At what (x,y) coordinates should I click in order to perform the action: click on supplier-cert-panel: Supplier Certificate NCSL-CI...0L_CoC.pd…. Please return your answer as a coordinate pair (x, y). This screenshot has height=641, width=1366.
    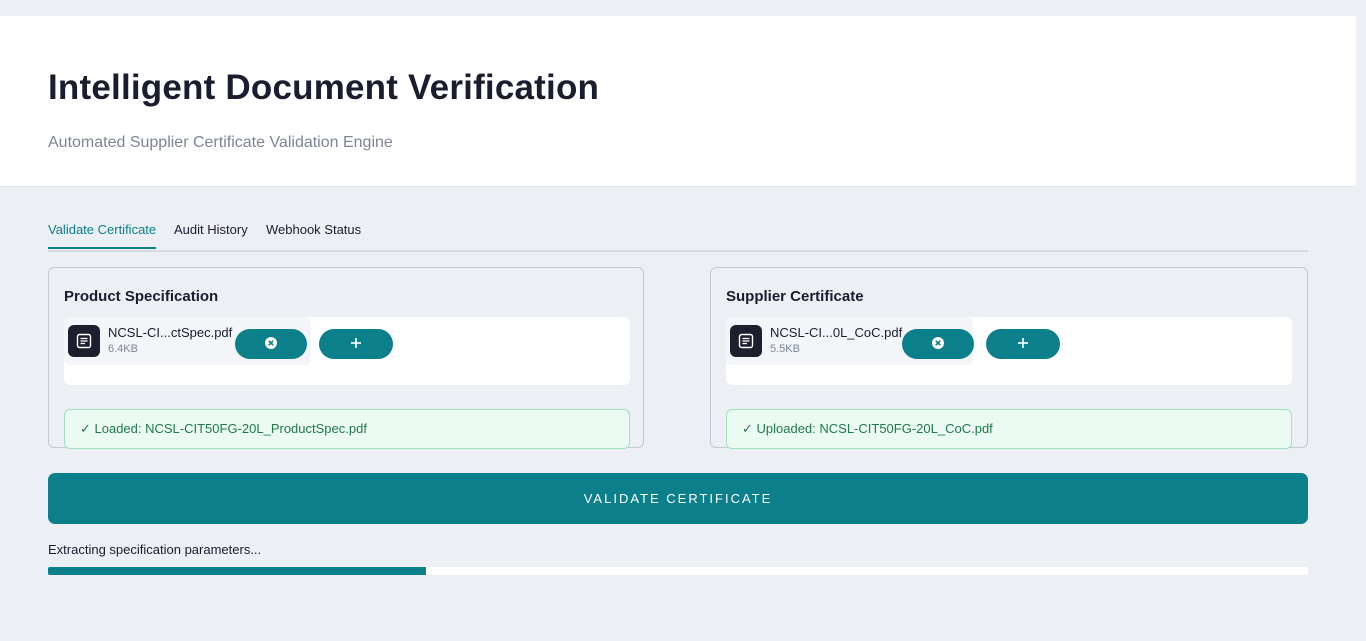
    Looking at the image, I should click on (1009, 358).